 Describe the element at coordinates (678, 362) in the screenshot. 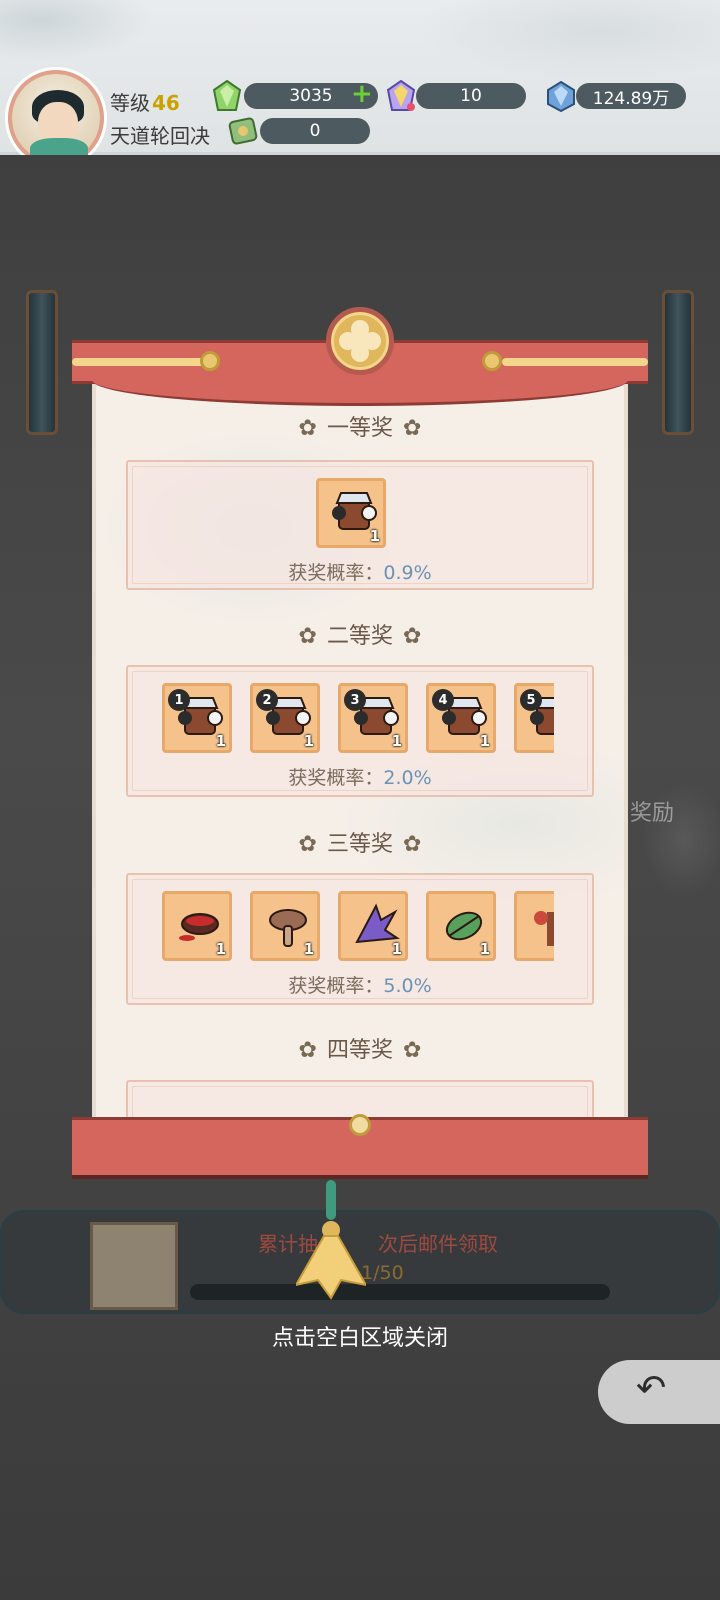

I see `scroll-roller-right` at that location.